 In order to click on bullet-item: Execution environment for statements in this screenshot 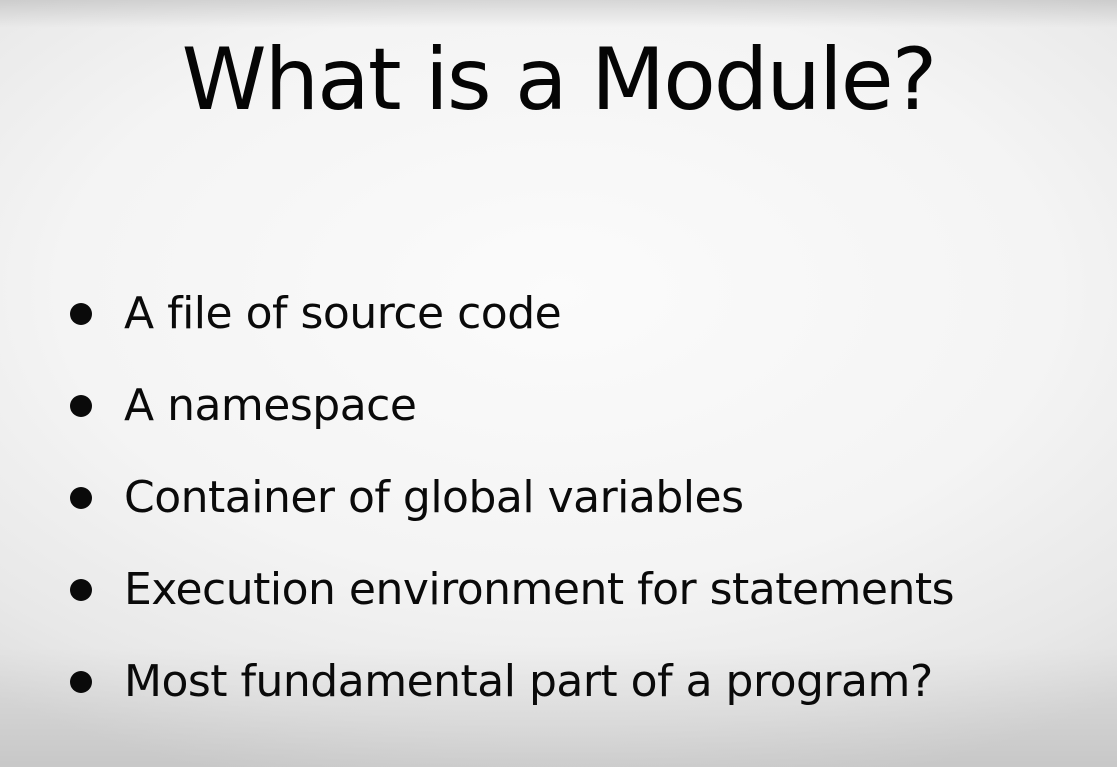, I will do `click(512, 590)`.